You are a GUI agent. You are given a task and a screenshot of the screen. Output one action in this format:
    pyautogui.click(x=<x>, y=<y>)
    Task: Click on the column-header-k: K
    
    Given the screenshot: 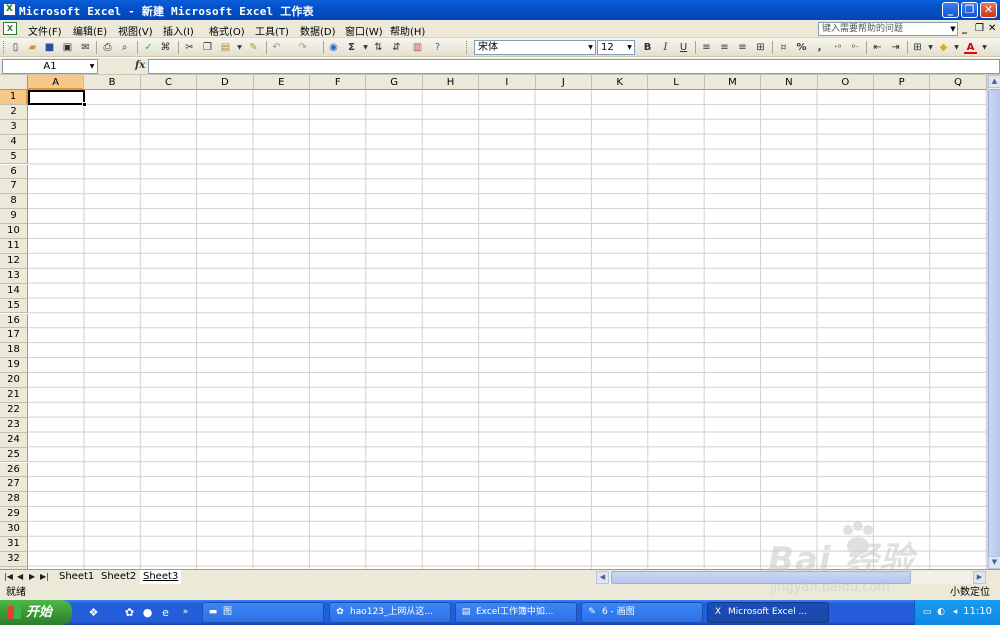 What is the action you would take?
    pyautogui.click(x=620, y=82)
    